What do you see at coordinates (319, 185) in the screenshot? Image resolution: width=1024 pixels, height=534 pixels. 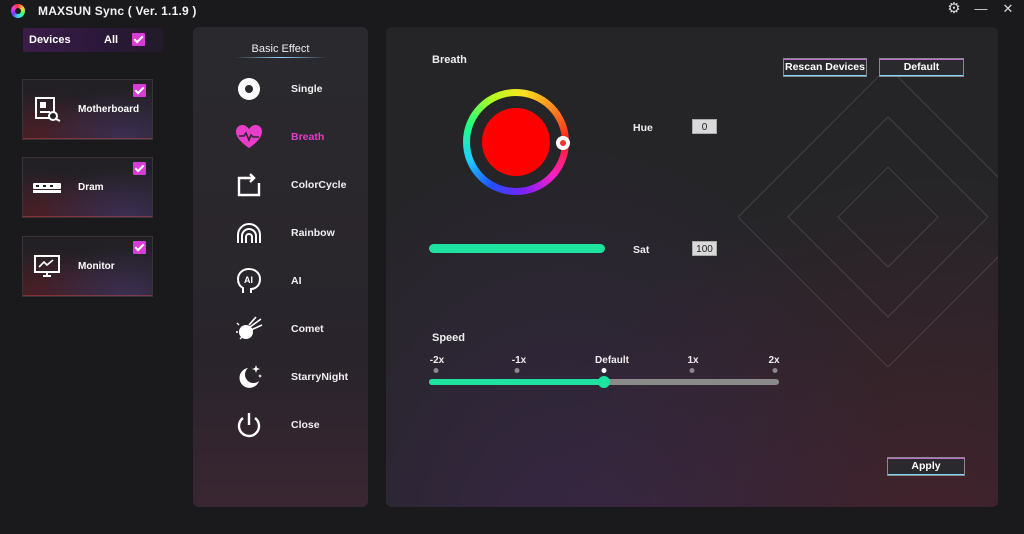 I see `effect-label-colorcycle: ColorCycle` at bounding box center [319, 185].